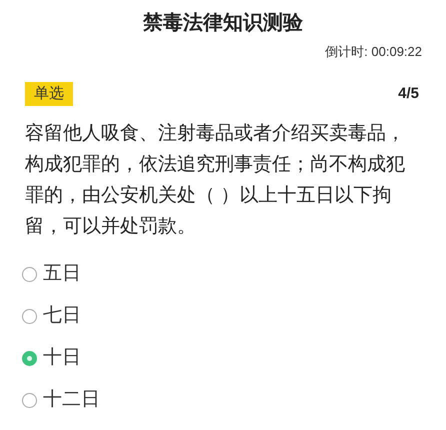  I want to click on answer-option: 十二日, so click(223, 400).